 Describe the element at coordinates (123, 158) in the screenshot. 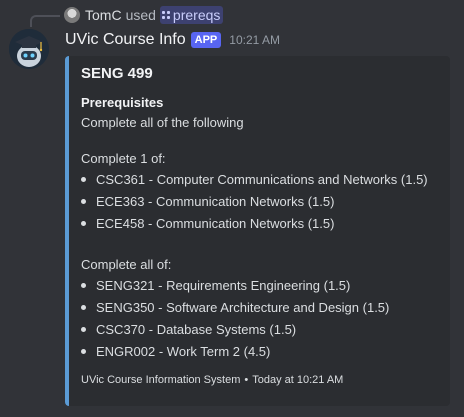

I see `group-label: Complete 1 of:` at that location.